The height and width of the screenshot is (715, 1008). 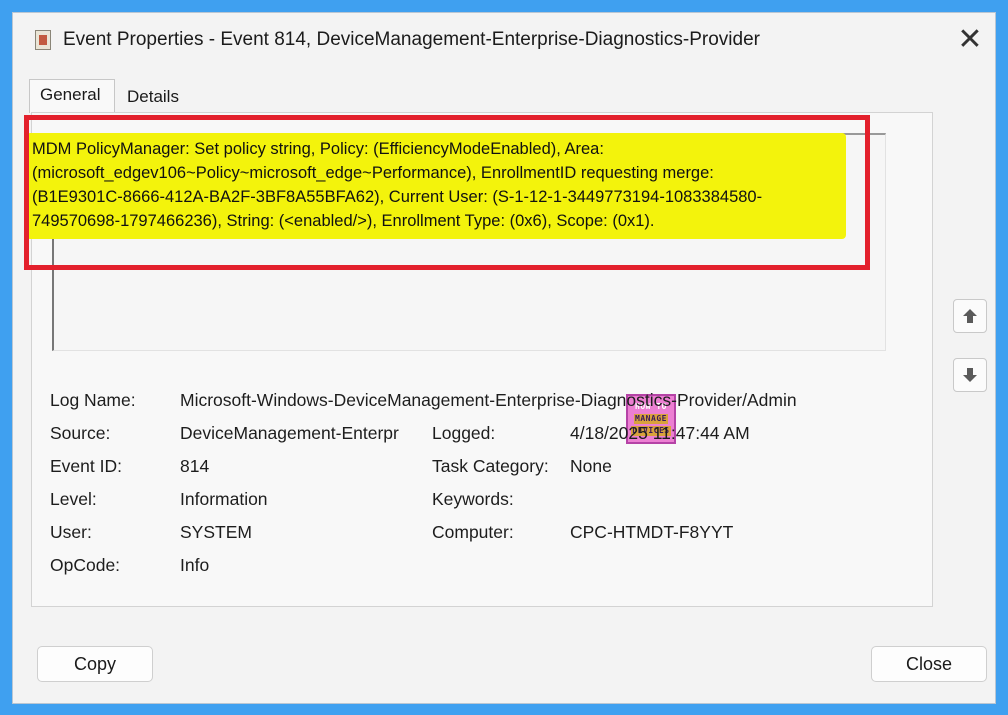 I want to click on keywords-label: Keywords:, so click(x=473, y=499).